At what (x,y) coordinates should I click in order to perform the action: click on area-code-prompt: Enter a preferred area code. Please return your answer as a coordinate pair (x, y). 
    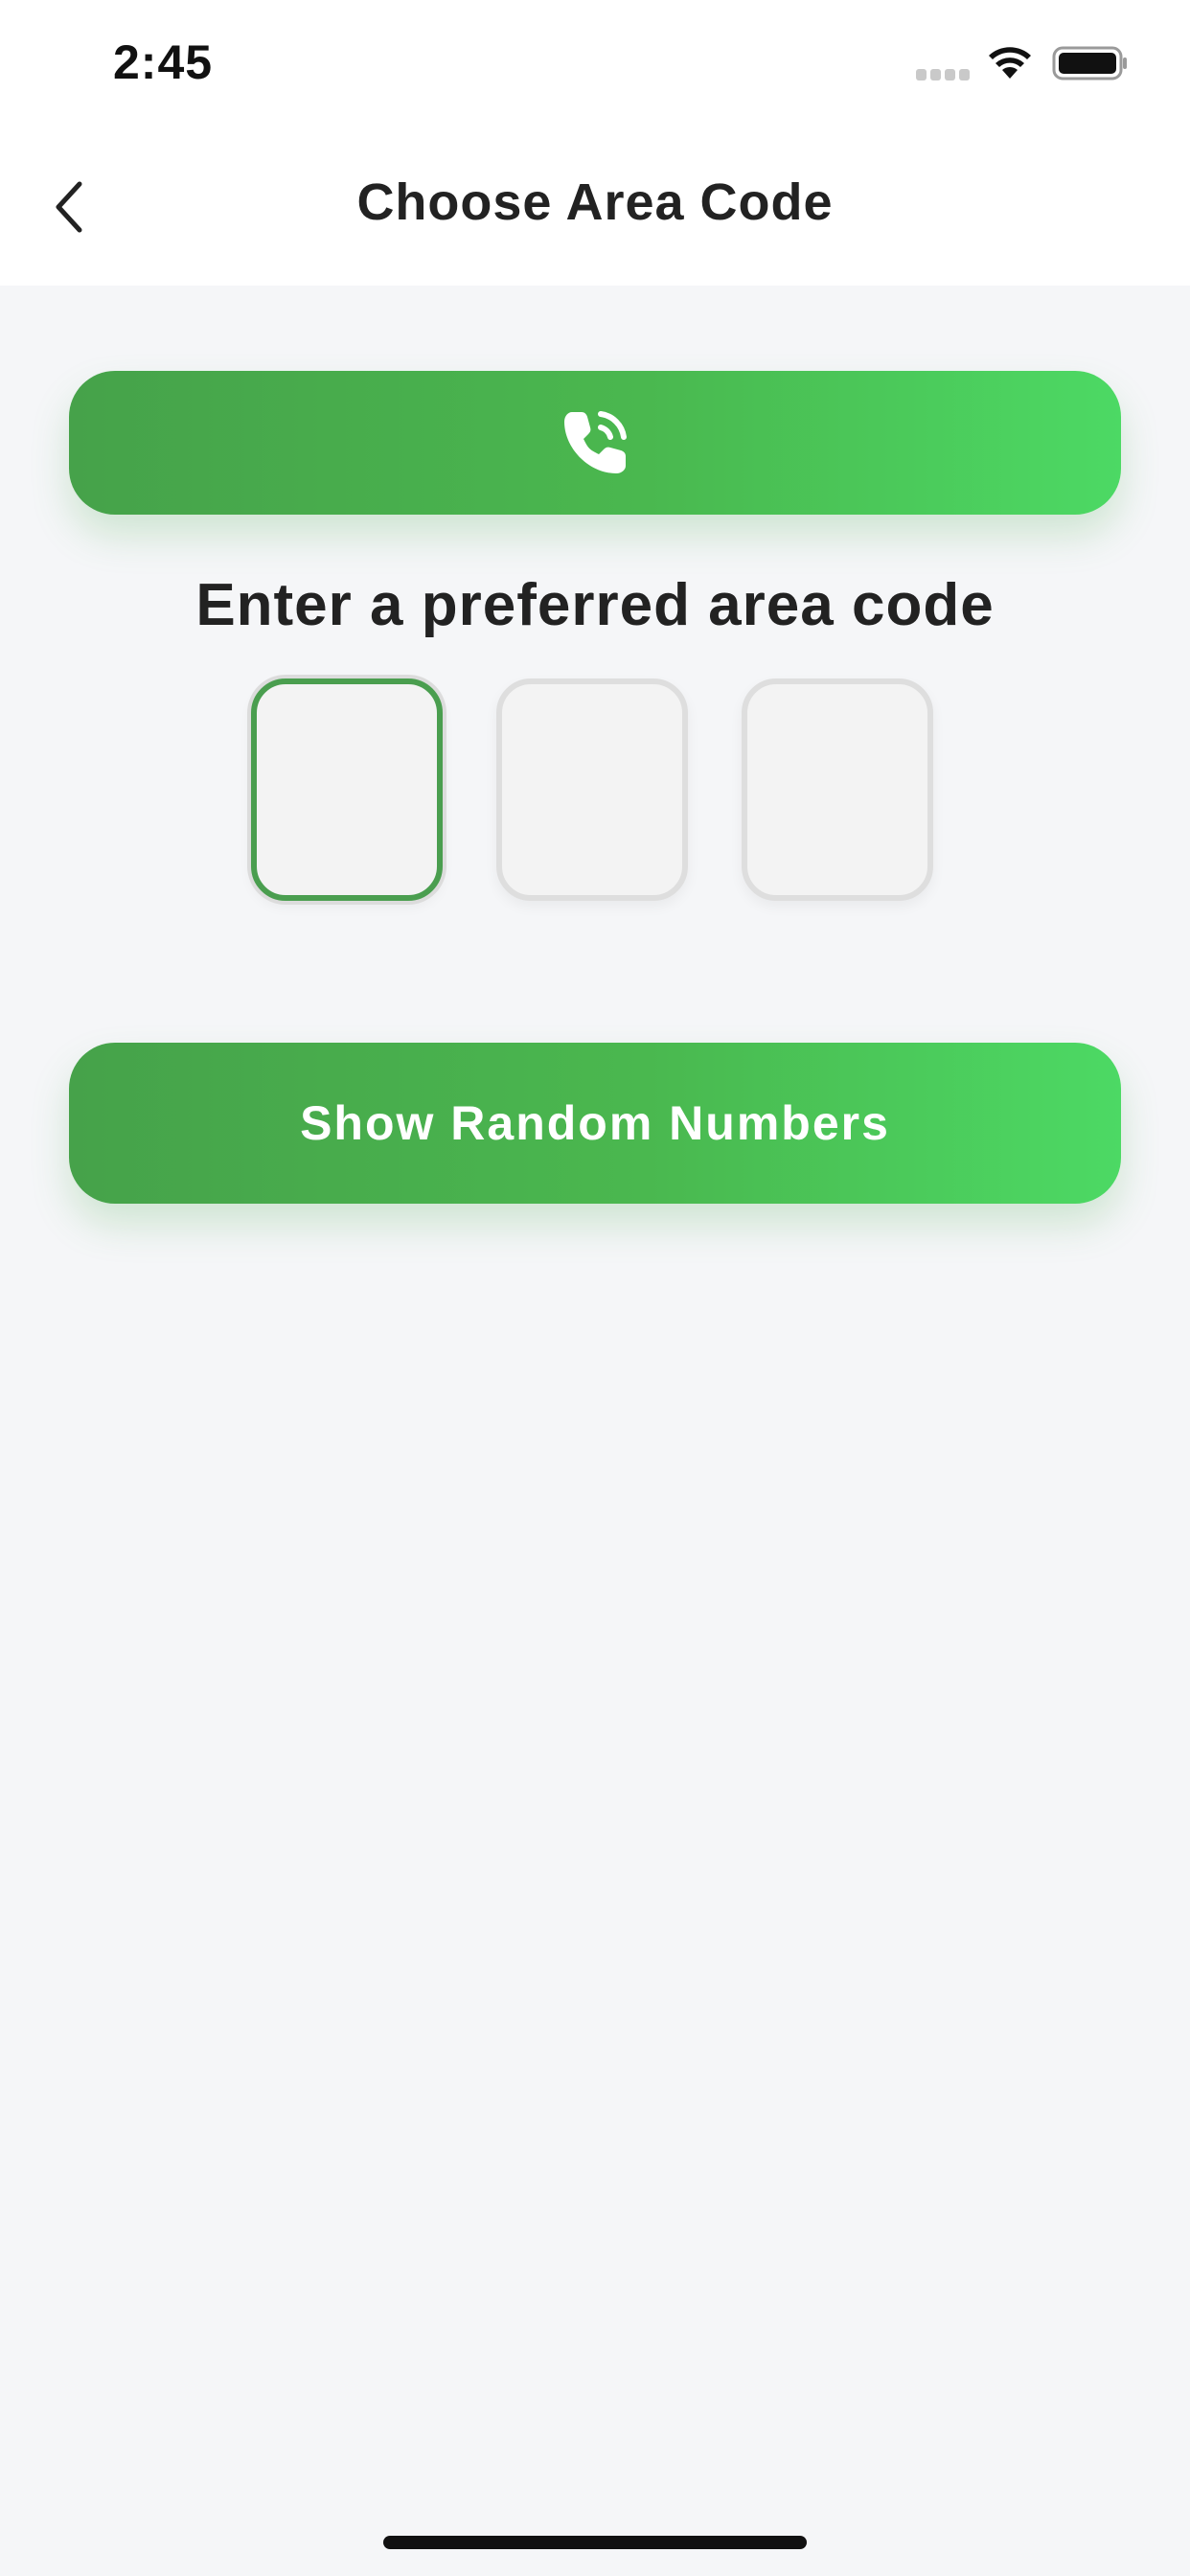
    Looking at the image, I should click on (595, 605).